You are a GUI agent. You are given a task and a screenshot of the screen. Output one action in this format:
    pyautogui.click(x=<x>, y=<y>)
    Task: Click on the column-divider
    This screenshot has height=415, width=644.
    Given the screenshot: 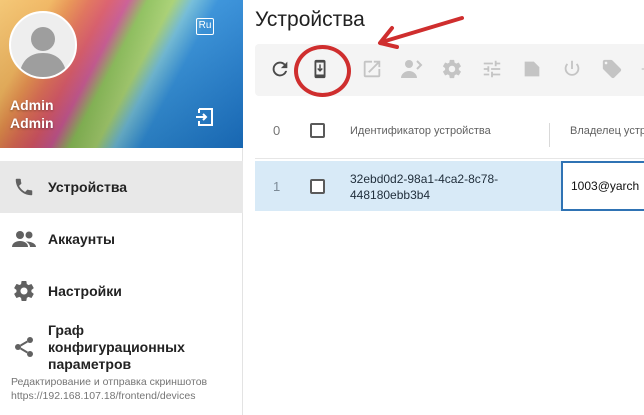 What is the action you would take?
    pyautogui.click(x=549, y=135)
    